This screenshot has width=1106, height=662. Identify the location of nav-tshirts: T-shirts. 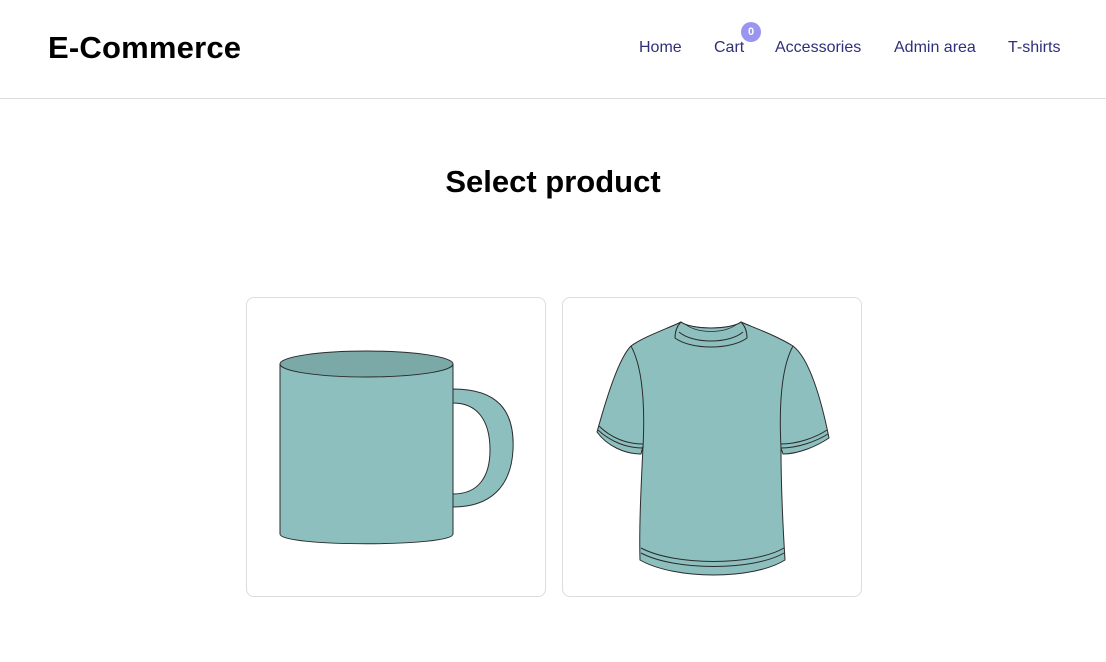
(1034, 48).